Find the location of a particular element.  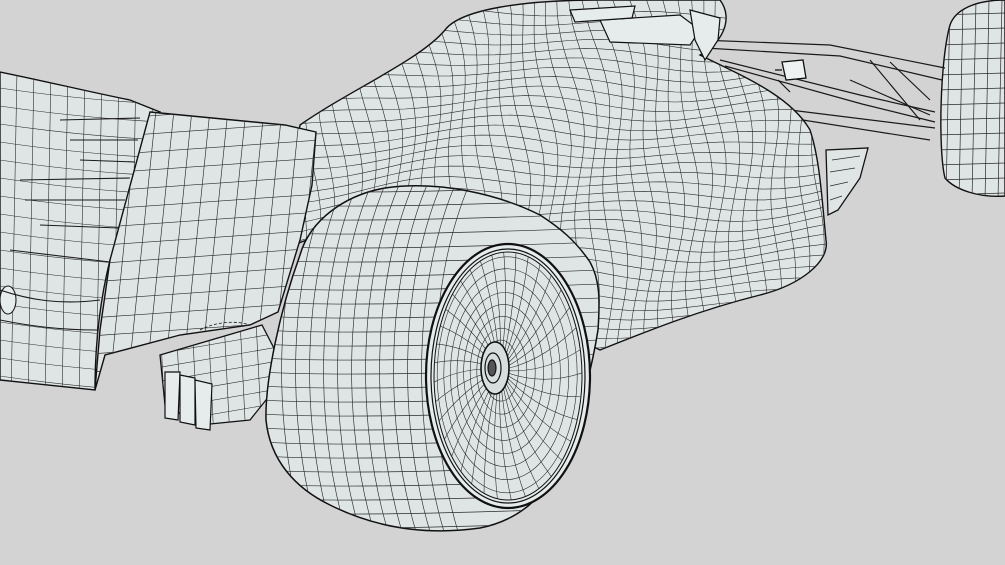

rear-right-tyre is located at coordinates (972, 99).